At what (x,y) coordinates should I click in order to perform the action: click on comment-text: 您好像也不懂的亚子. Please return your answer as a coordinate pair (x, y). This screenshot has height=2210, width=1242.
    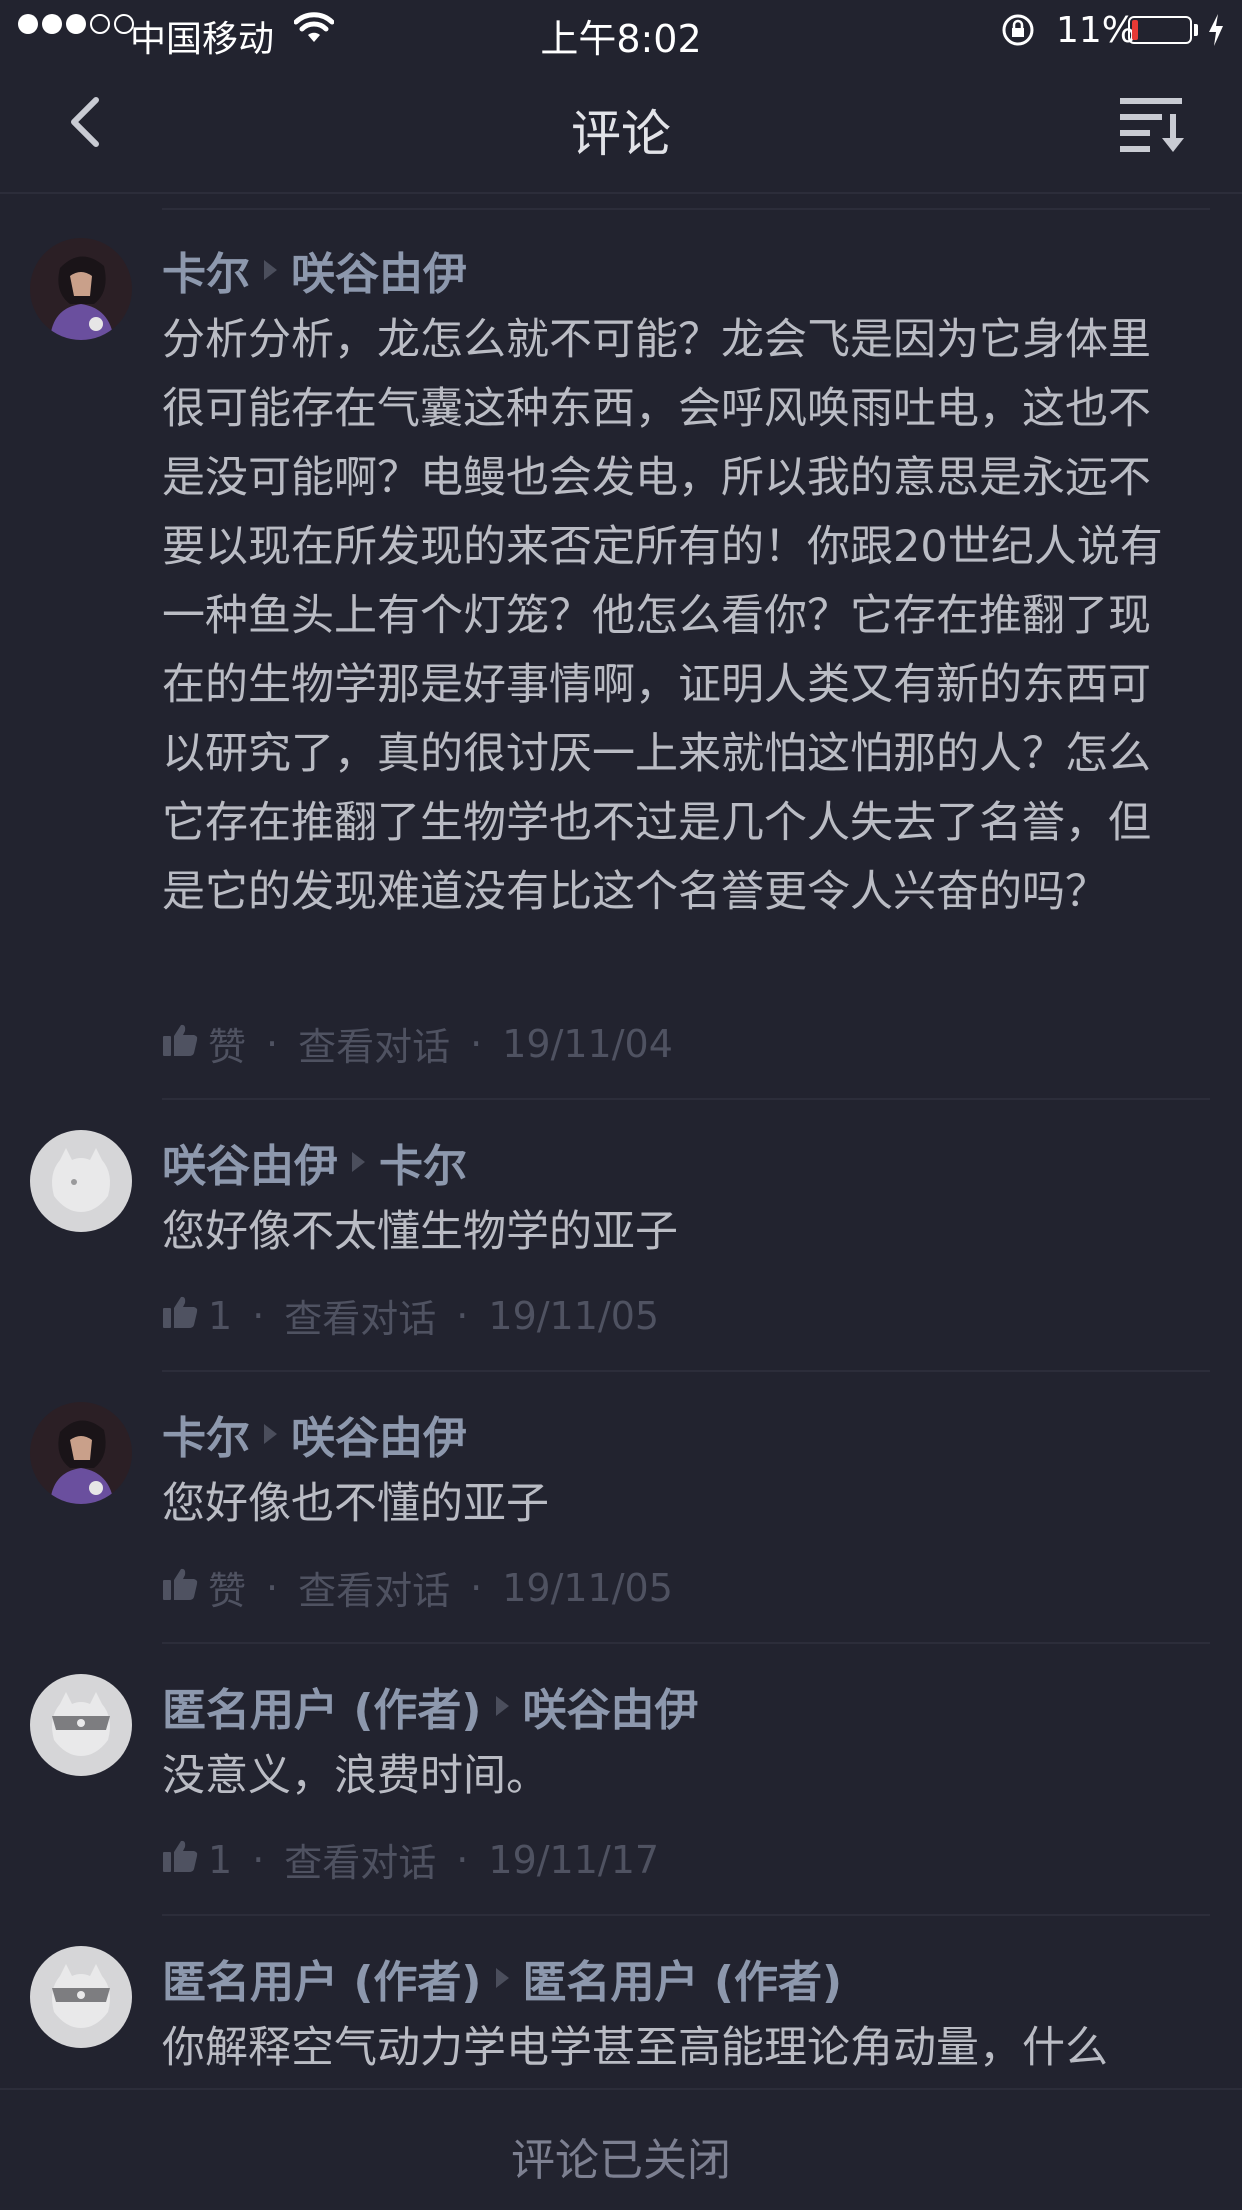
    Looking at the image, I should click on (355, 1504).